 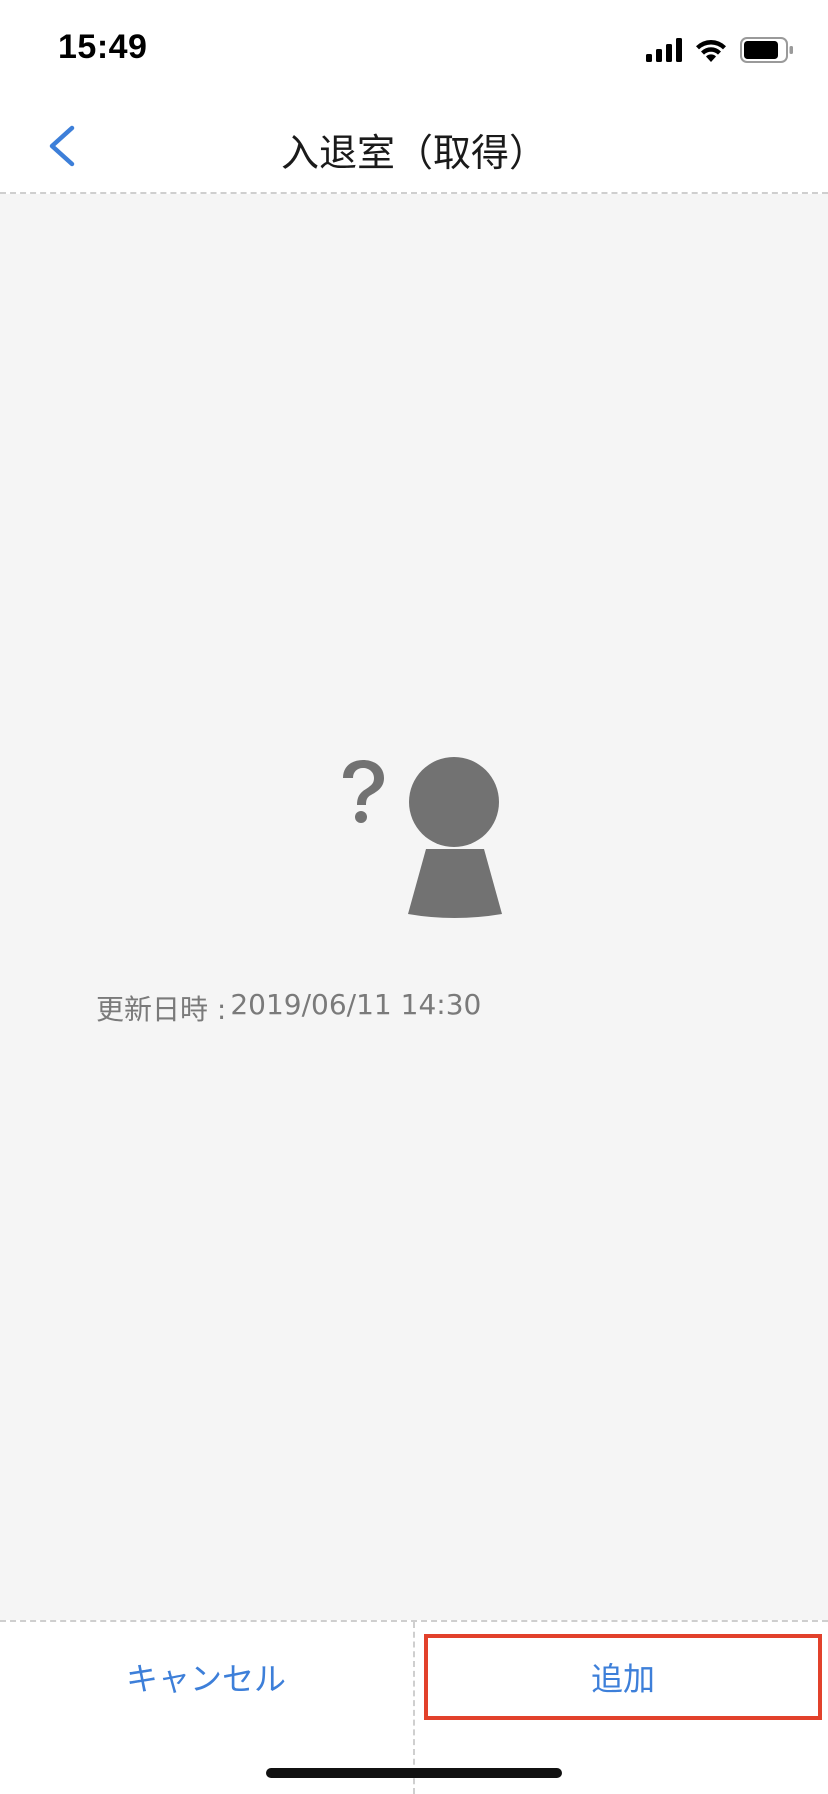 What do you see at coordinates (422, 837) in the screenshot?
I see `unknown-person-icon` at bounding box center [422, 837].